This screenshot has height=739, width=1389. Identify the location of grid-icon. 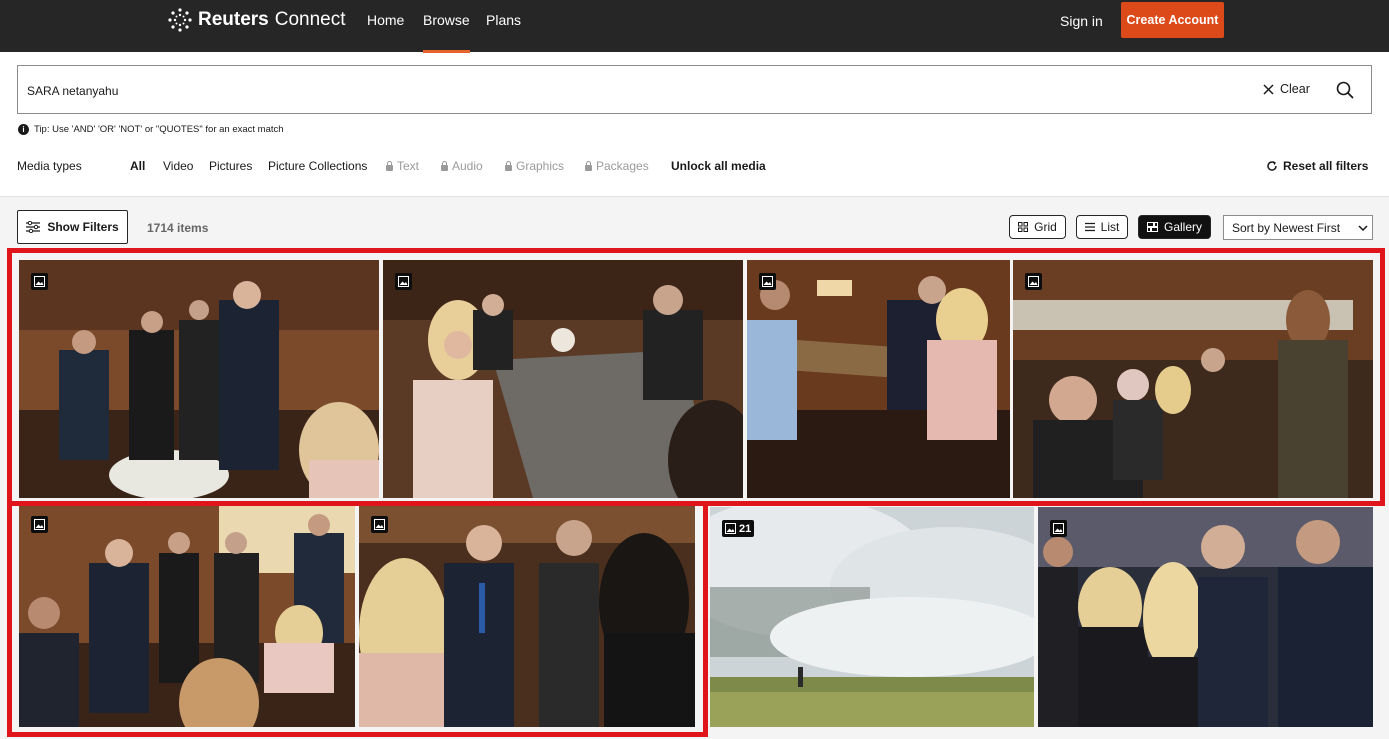
(1023, 227).